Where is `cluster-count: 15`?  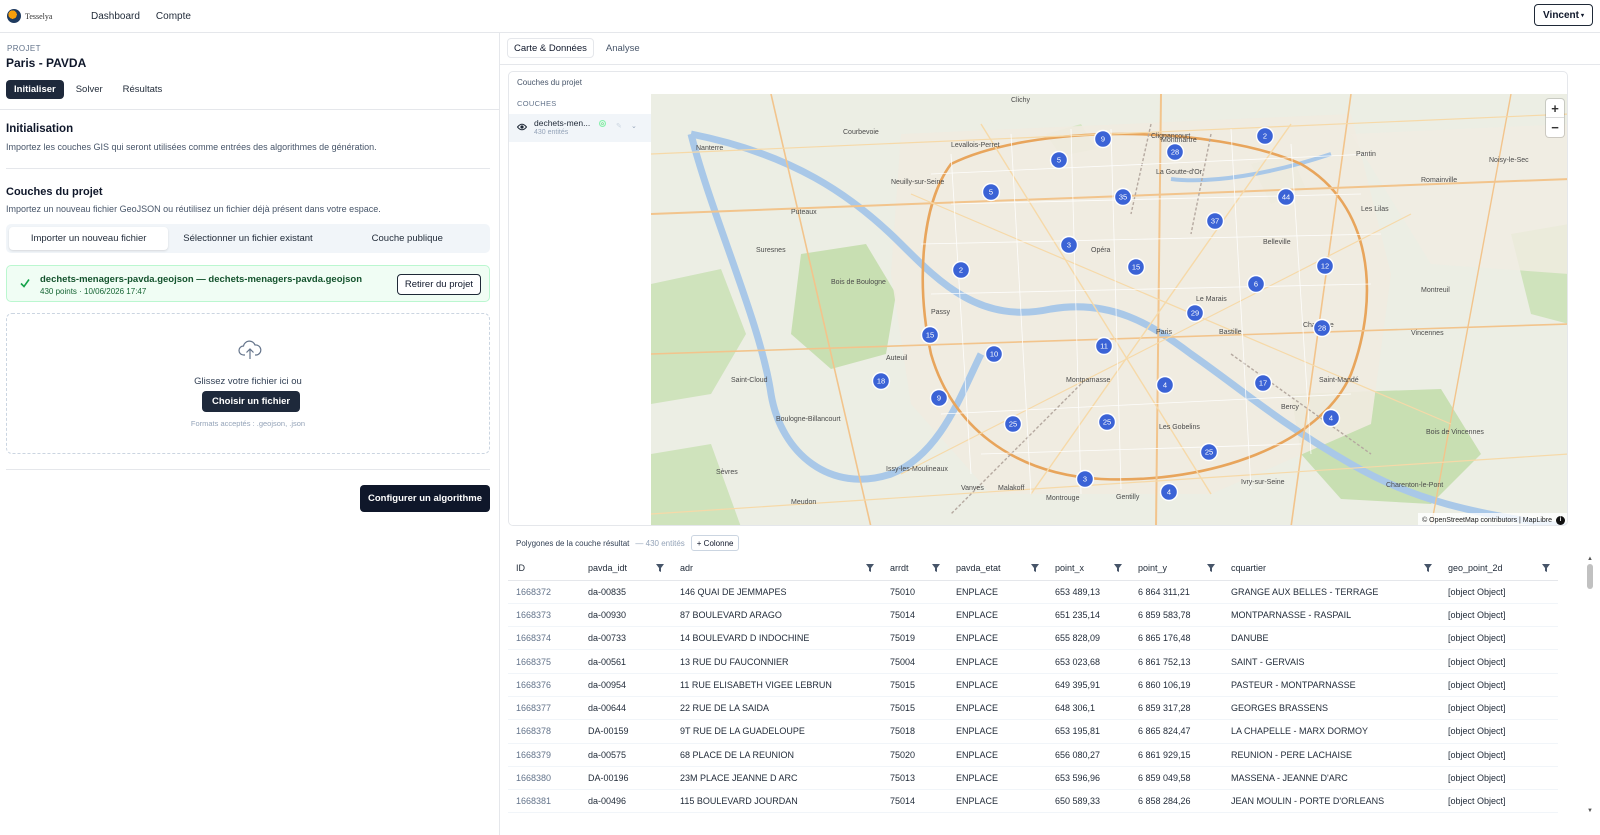 cluster-count: 15 is located at coordinates (930, 335).